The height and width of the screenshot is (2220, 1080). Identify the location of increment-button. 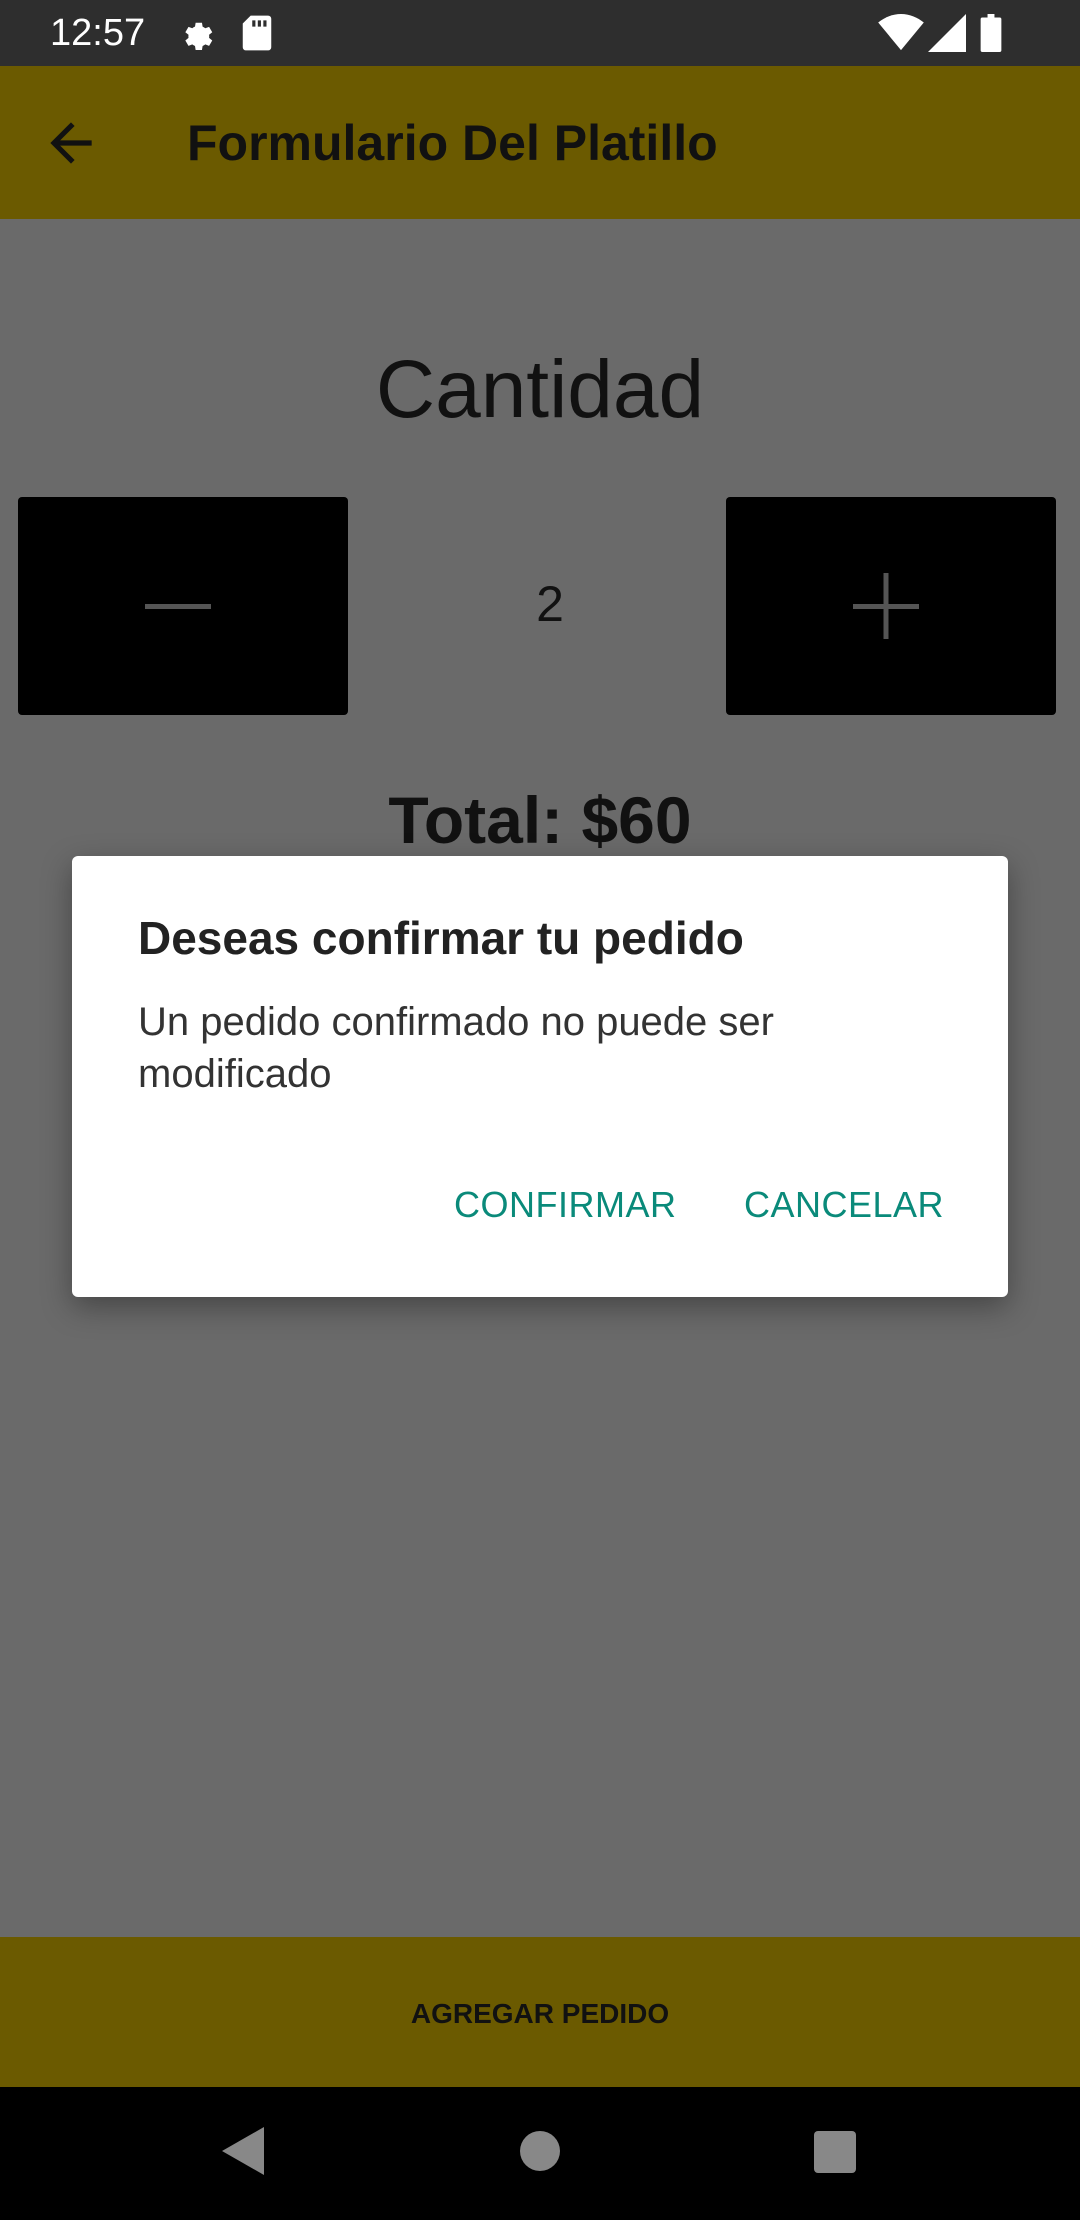
(891, 606).